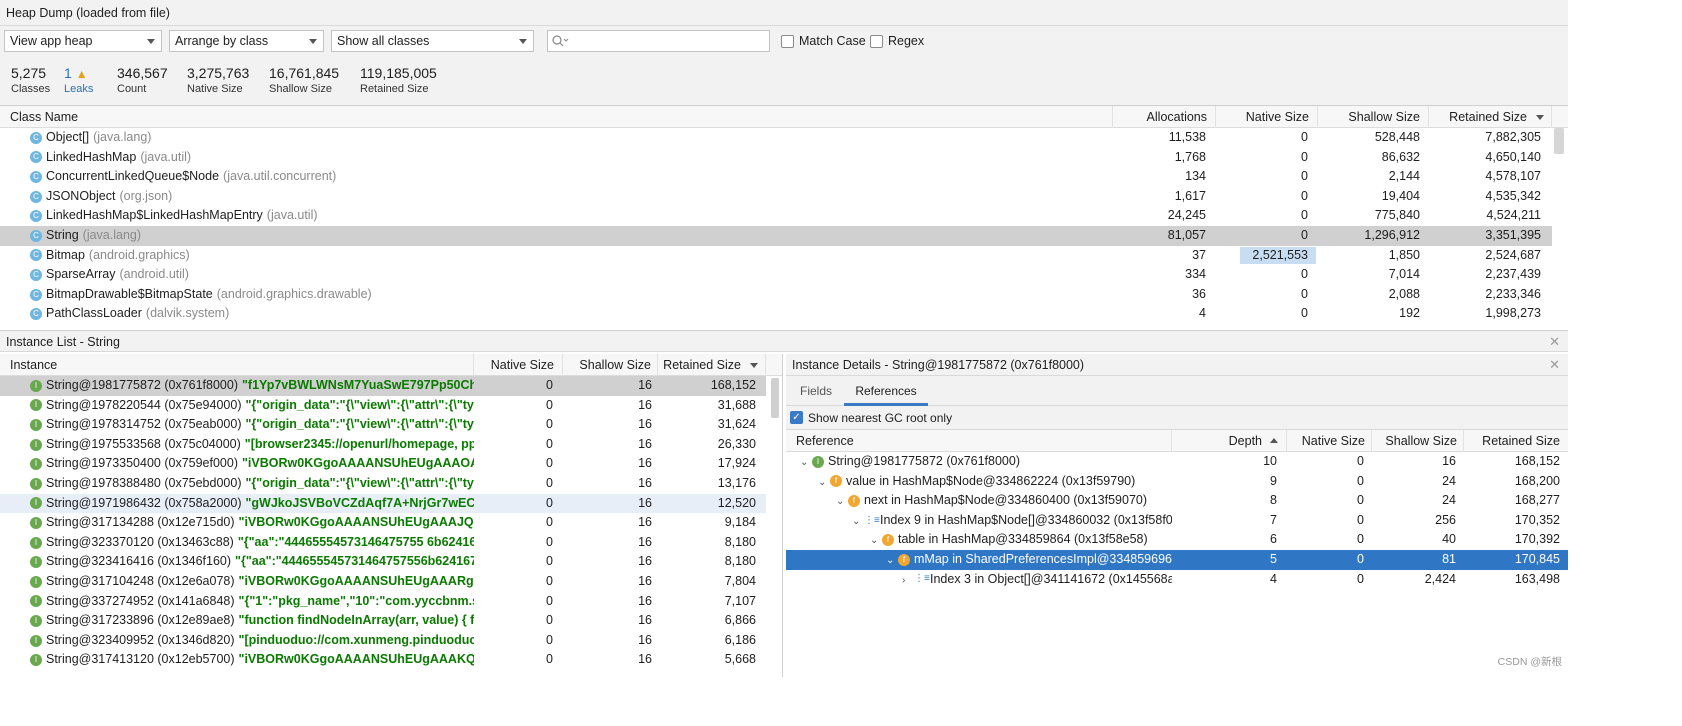 Image resolution: width=1682 pixels, height=726 pixels. Describe the element at coordinates (1537, 480) in the screenshot. I see `retained-size-cell: 168,200` at that location.